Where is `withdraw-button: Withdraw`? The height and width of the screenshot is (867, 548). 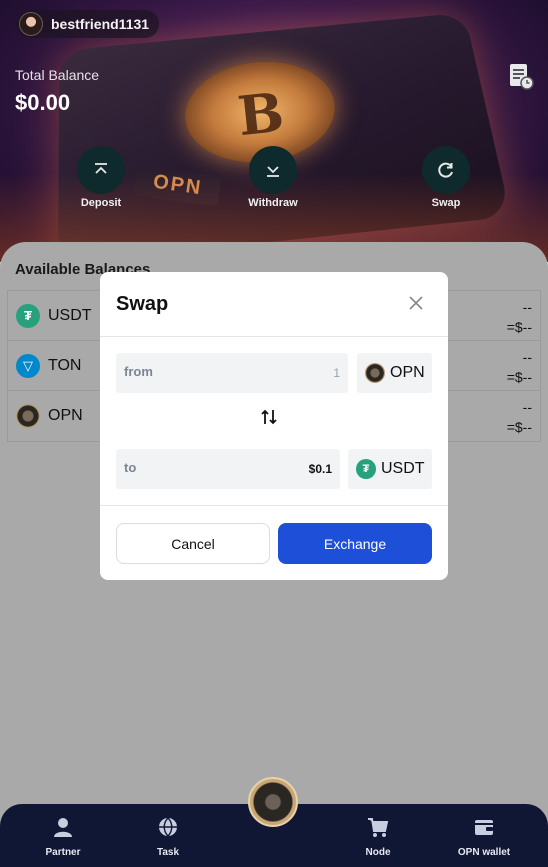 withdraw-button: Withdraw is located at coordinates (273, 177).